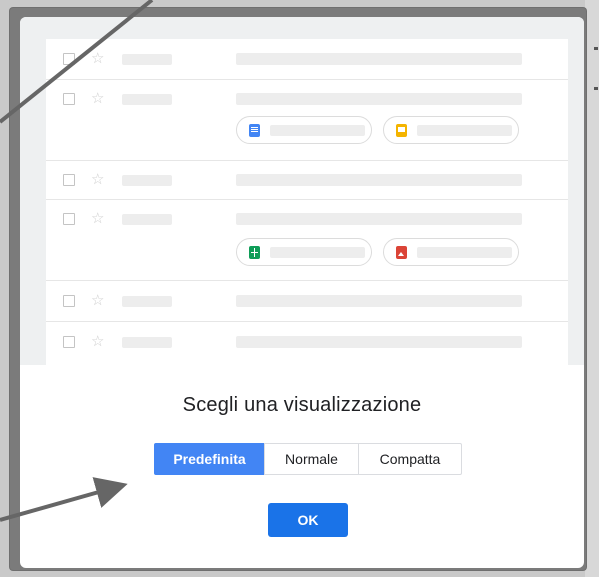 Image resolution: width=599 pixels, height=577 pixels. What do you see at coordinates (77, 62) in the screenshot?
I see `arrow-top` at bounding box center [77, 62].